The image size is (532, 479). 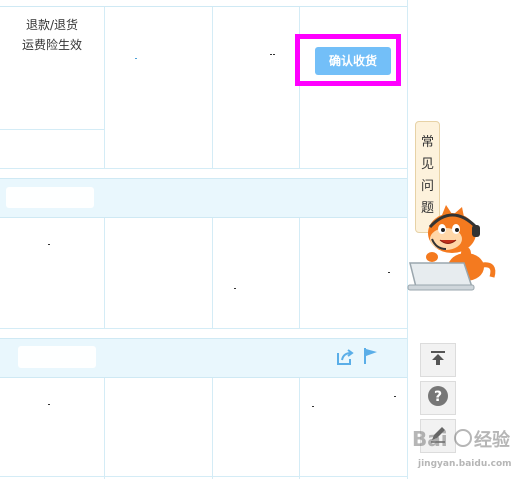 What do you see at coordinates (345, 357) in the screenshot?
I see `share-icon` at bounding box center [345, 357].